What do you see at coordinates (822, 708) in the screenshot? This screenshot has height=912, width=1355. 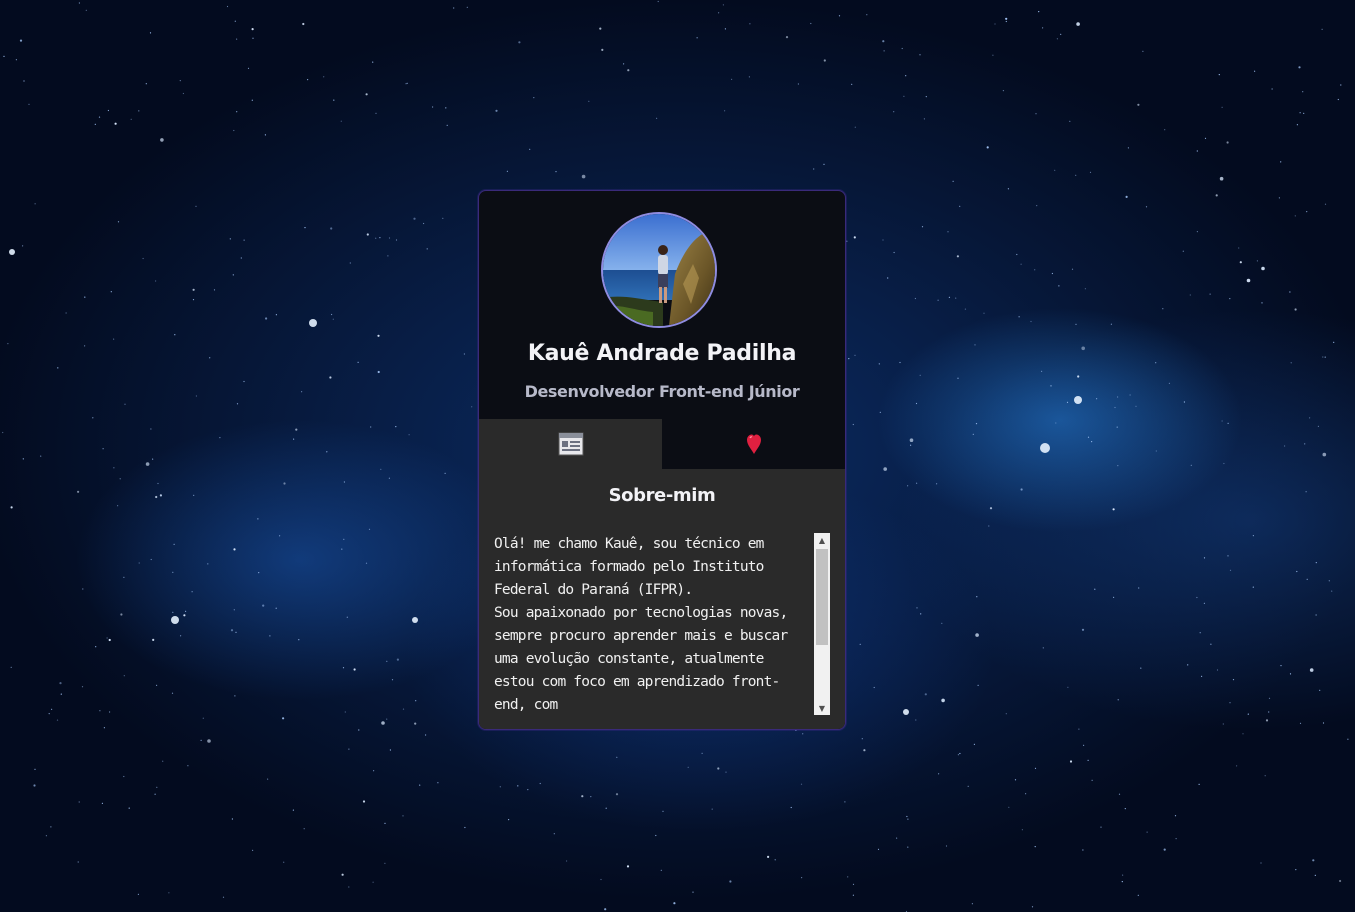 I see `scroll-down-arrow-icon: ▼` at bounding box center [822, 708].